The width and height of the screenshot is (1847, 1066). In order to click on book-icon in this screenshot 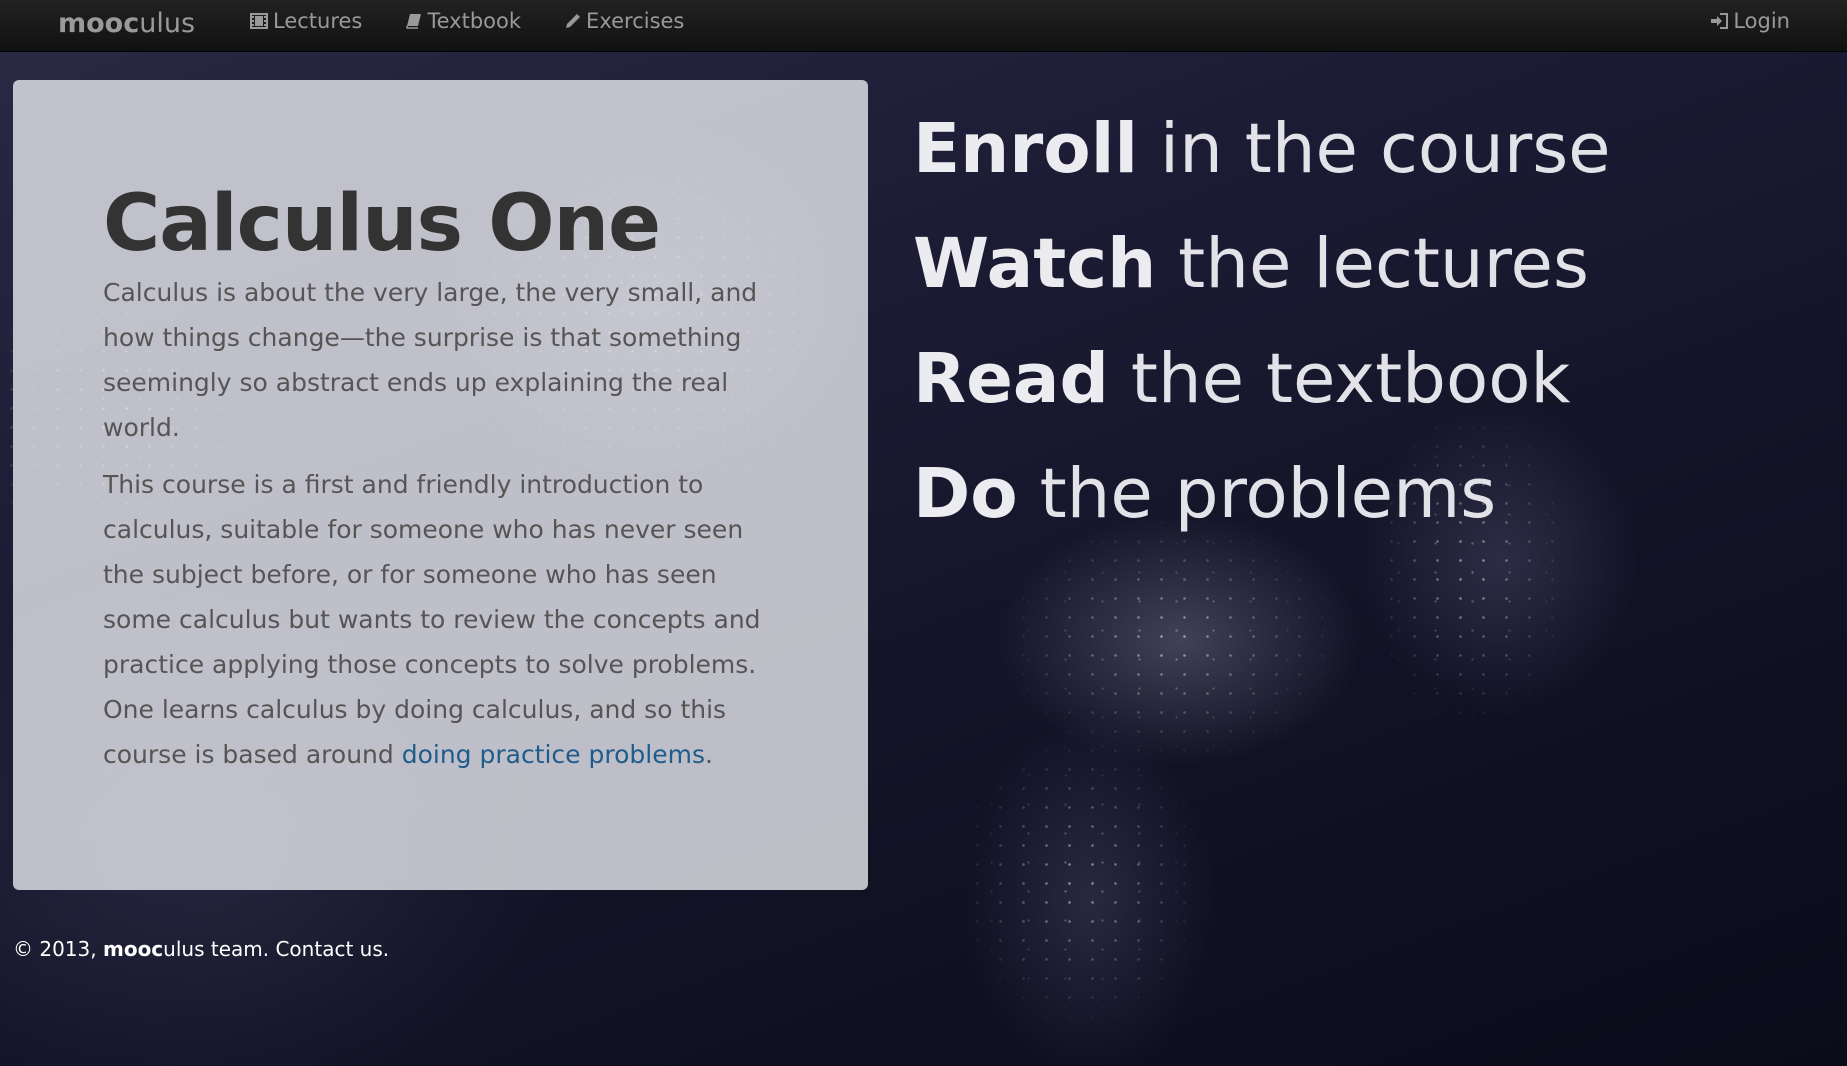, I will do `click(414, 21)`.